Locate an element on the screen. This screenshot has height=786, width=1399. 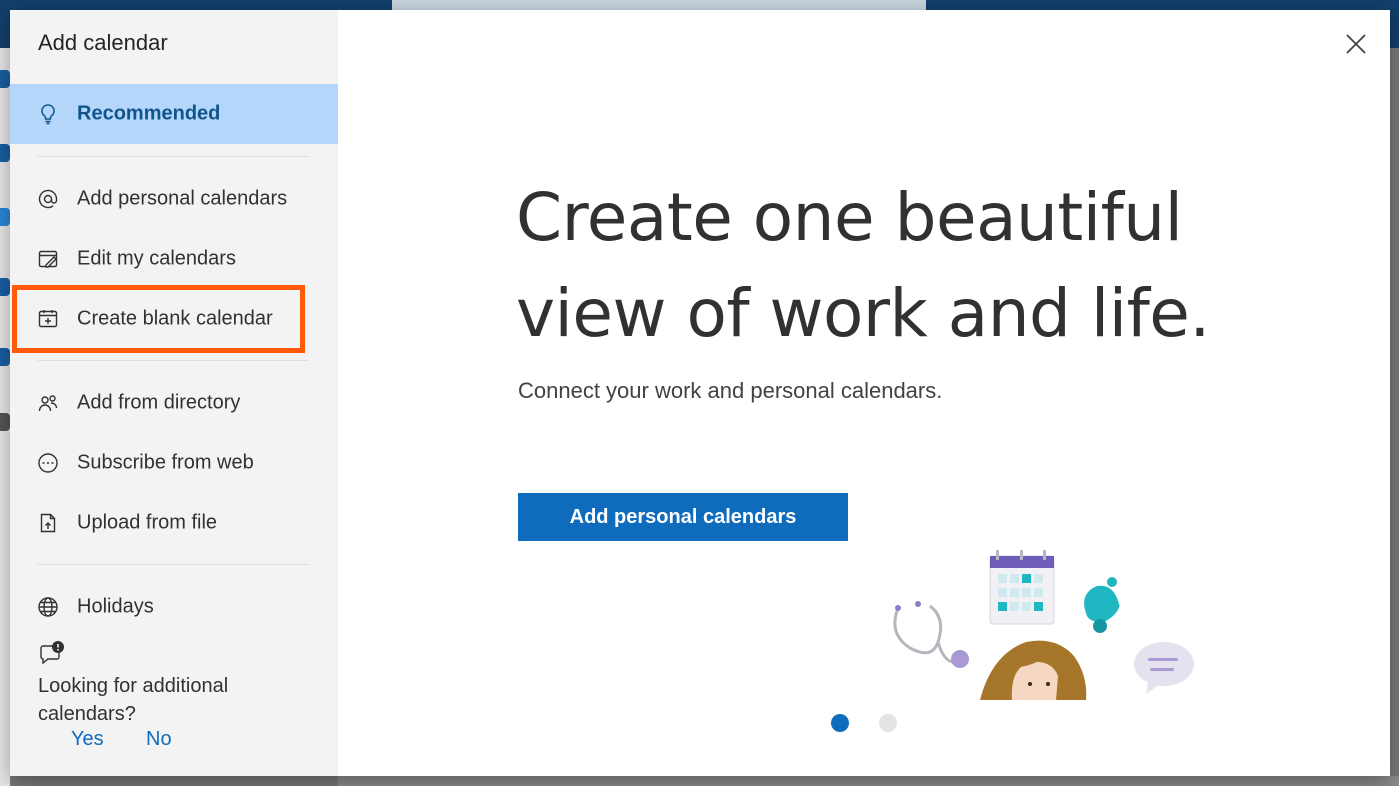
feedback-question: Looking for additional calendars? is located at coordinates (133, 700).